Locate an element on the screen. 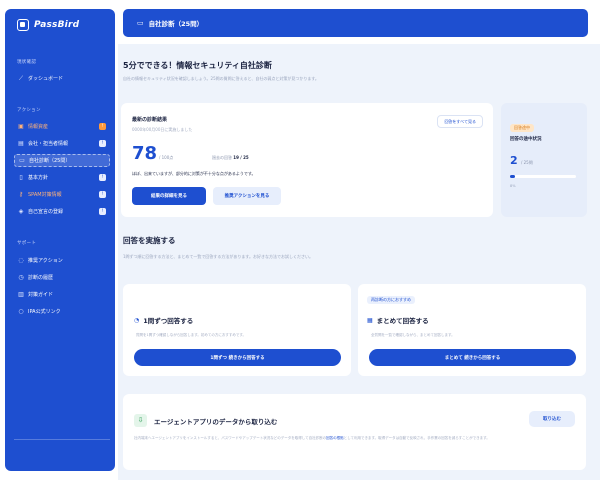  progress-label: 過去の回答 is located at coordinates (222, 157).